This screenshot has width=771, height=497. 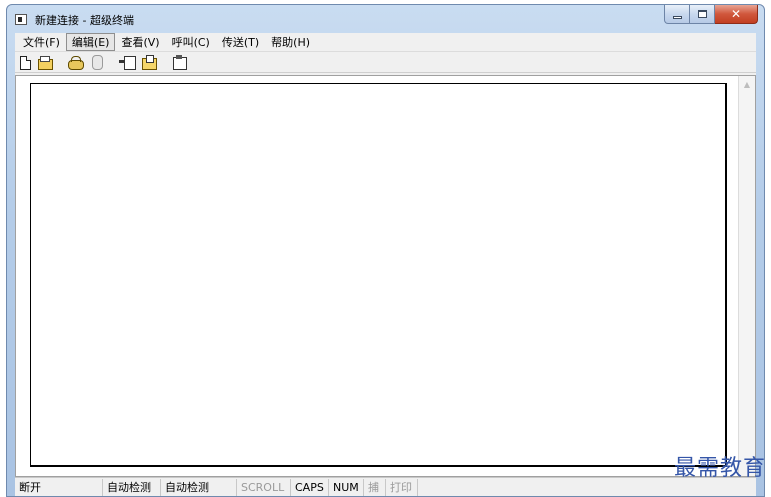 What do you see at coordinates (97, 62) in the screenshot?
I see `hang-up-icon` at bounding box center [97, 62].